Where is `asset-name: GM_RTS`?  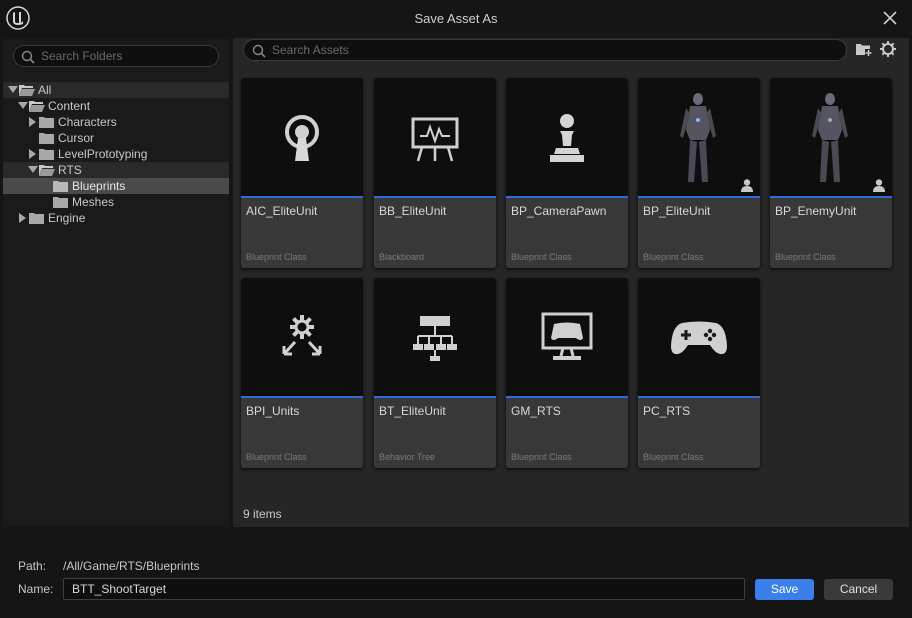
asset-name: GM_RTS is located at coordinates (536, 411).